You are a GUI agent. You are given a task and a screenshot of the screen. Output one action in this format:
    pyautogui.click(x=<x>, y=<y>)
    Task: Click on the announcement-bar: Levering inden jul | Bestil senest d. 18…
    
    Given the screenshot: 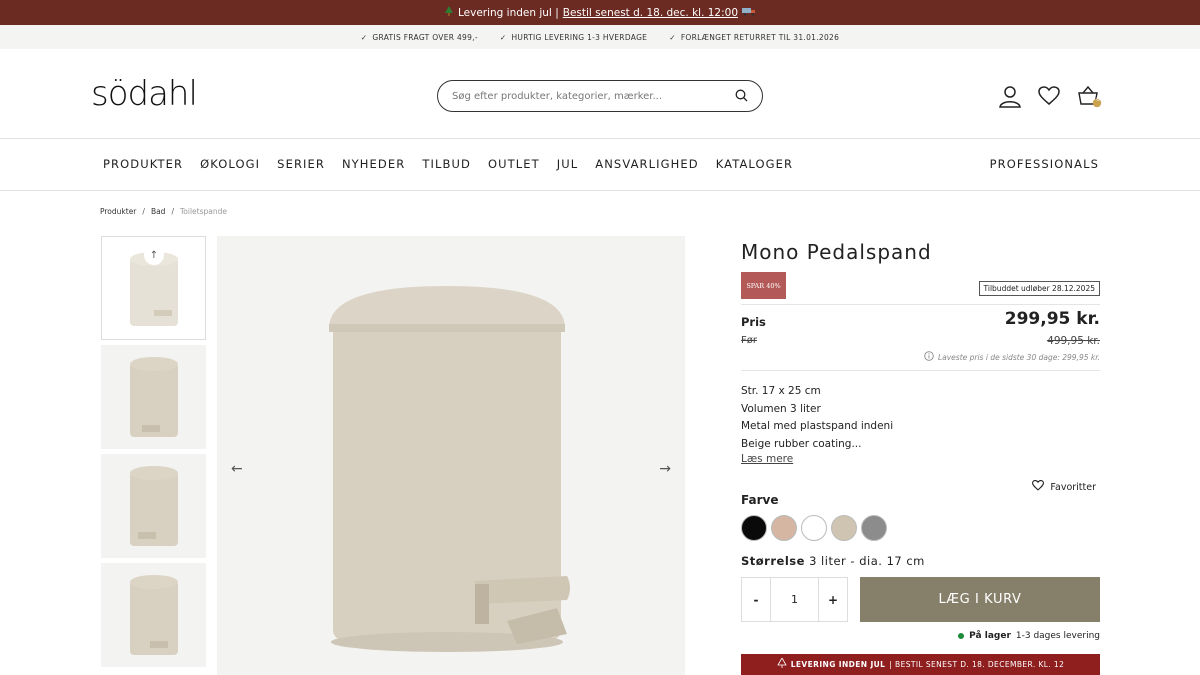 What is the action you would take?
    pyautogui.click(x=600, y=12)
    